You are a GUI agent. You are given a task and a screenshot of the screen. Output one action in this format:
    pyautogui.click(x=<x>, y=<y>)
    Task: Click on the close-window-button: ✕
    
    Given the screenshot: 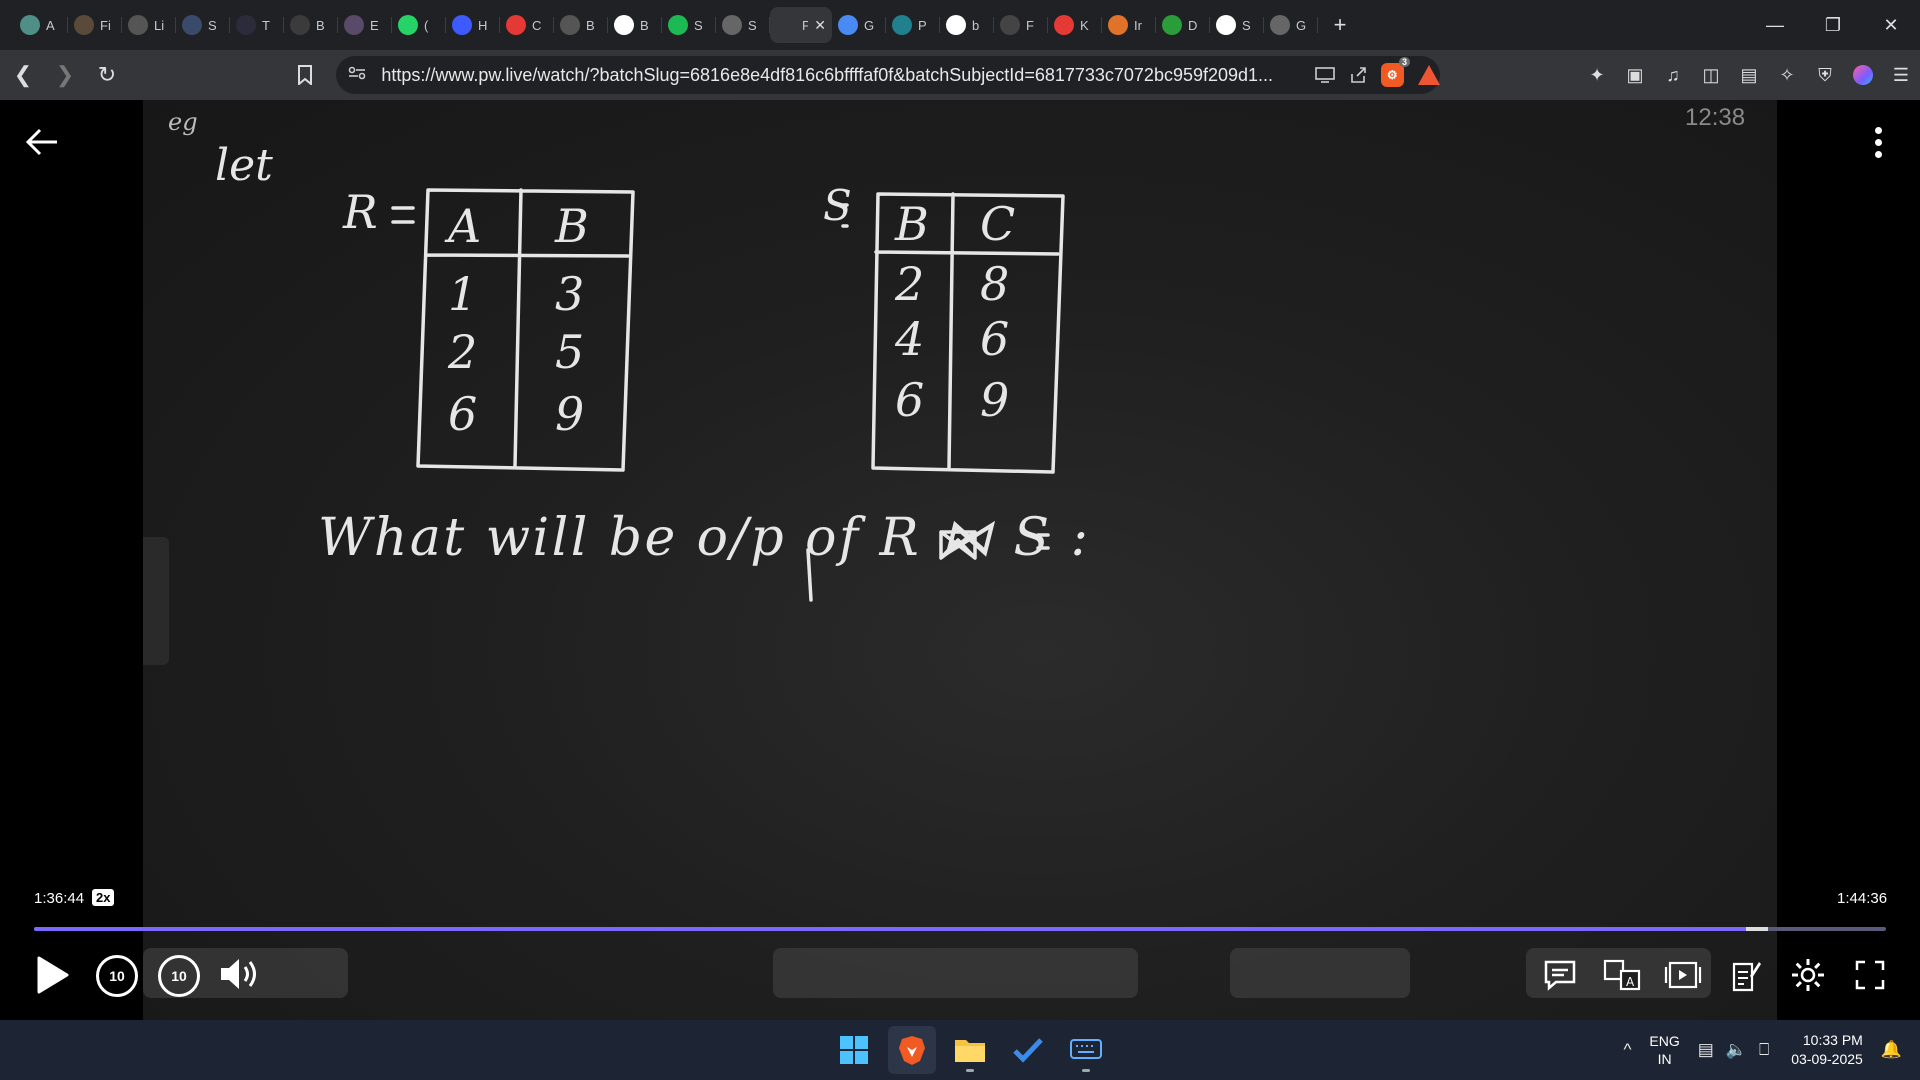 What is the action you would take?
    pyautogui.click(x=1891, y=25)
    